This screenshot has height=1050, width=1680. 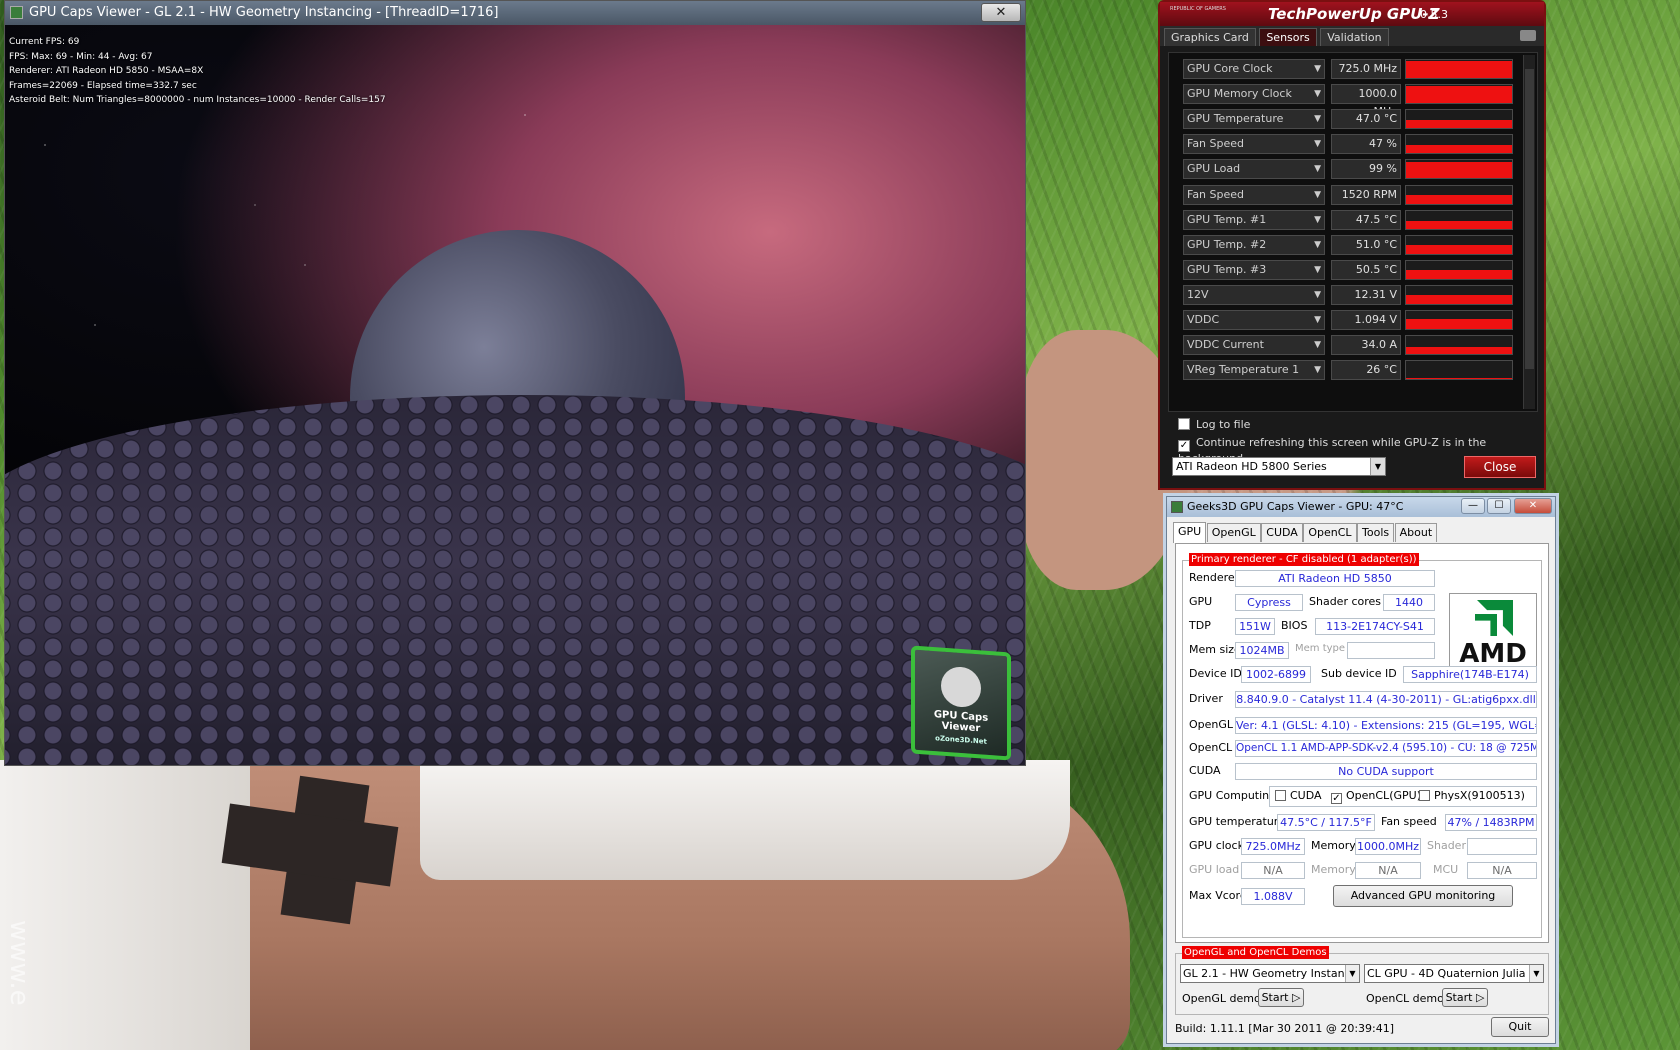 I want to click on advanced-gpu-monitoring-button: Advanced GPU monitoring, so click(x=1423, y=896).